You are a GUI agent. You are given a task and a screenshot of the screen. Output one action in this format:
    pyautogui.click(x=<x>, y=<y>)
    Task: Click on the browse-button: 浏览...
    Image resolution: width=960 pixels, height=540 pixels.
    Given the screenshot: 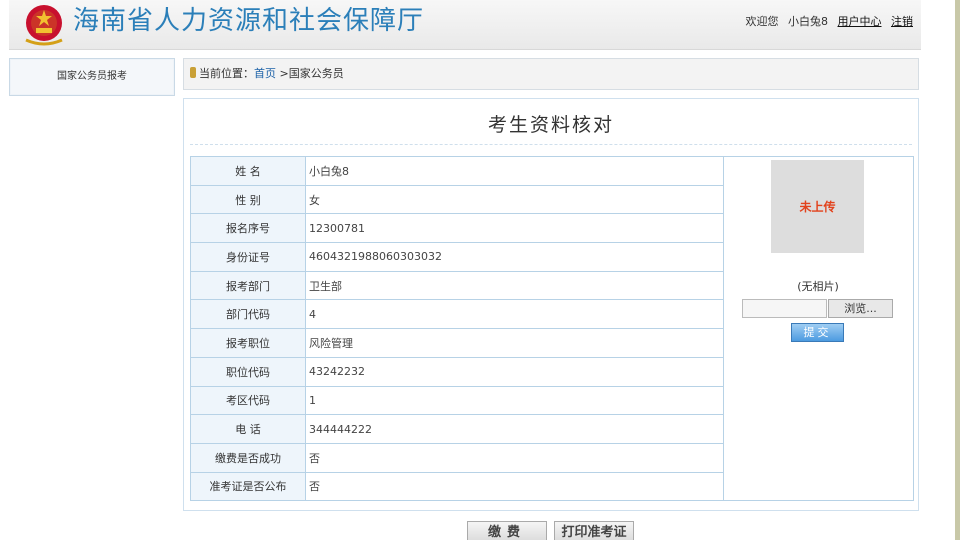 What is the action you would take?
    pyautogui.click(x=860, y=308)
    